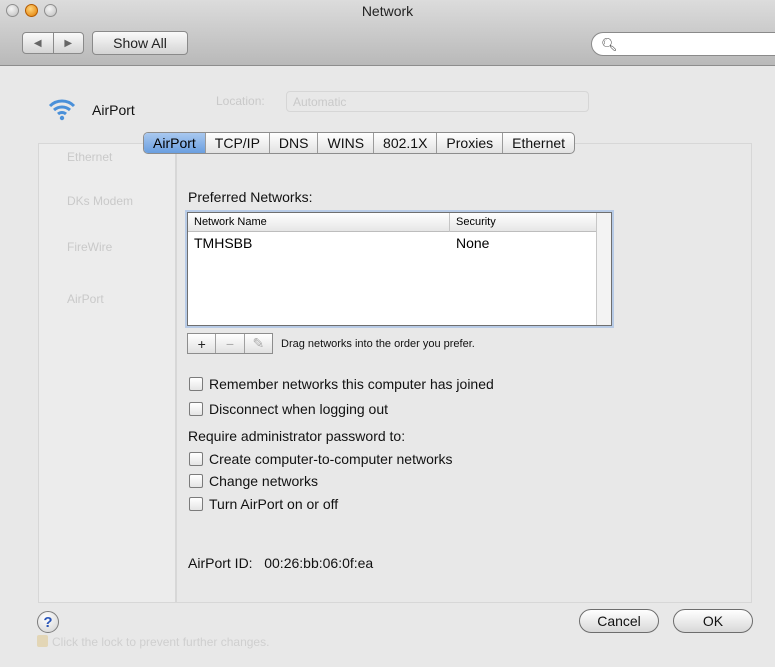  What do you see at coordinates (100, 201) in the screenshot?
I see `sidebar-item-modem: DKs Modem` at bounding box center [100, 201].